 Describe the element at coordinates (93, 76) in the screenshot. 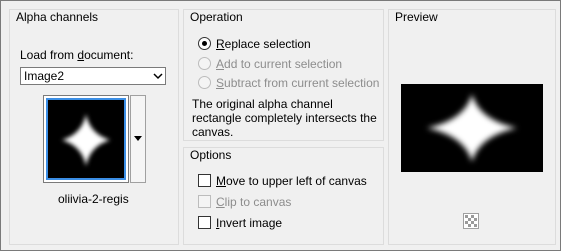

I see `document-select: Image2` at that location.